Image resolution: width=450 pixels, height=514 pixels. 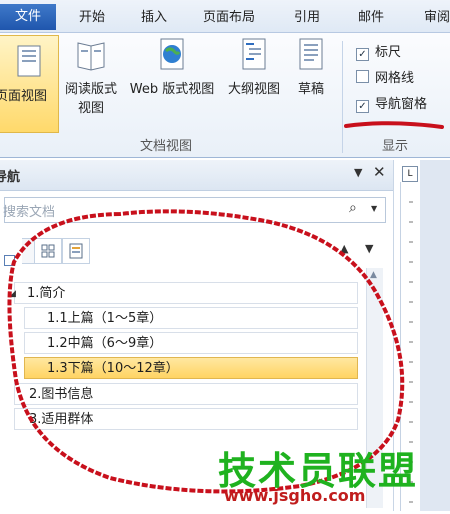 What do you see at coordinates (295, 495) in the screenshot?
I see `watermark-url: www.jsgho.com` at bounding box center [295, 495].